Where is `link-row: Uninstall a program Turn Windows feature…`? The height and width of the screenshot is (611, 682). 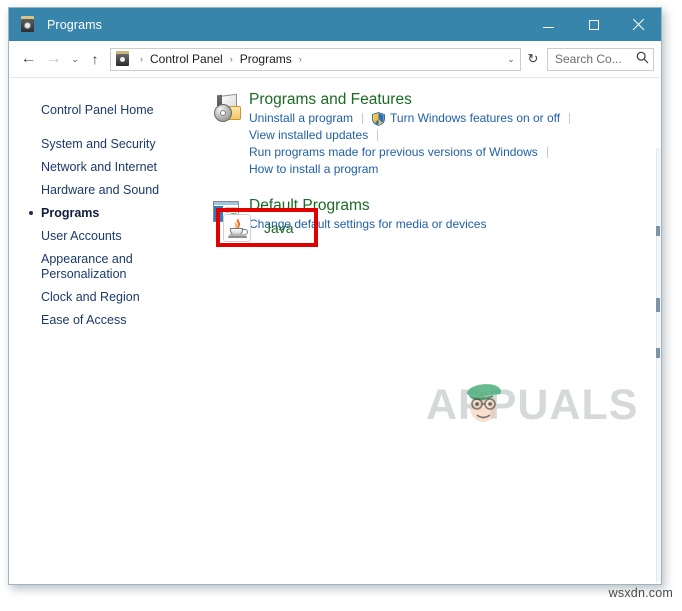
link-row: Uninstall a program Turn Windows feature… is located at coordinates (455, 118).